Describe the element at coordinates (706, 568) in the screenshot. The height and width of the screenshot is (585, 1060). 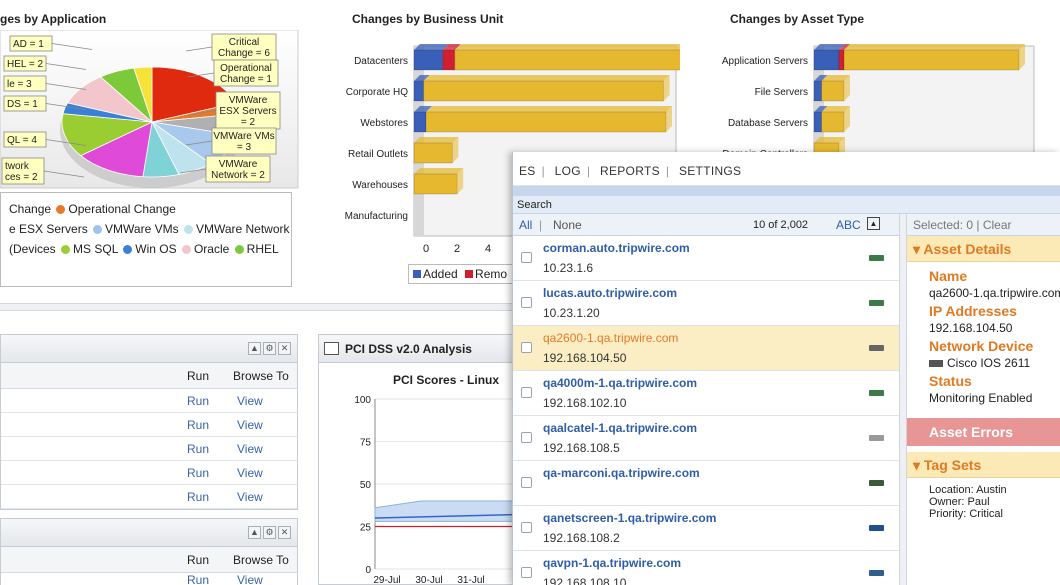
I see `asset-row: qavpn-1.qa.tripwire.com 192.168.108.10` at that location.